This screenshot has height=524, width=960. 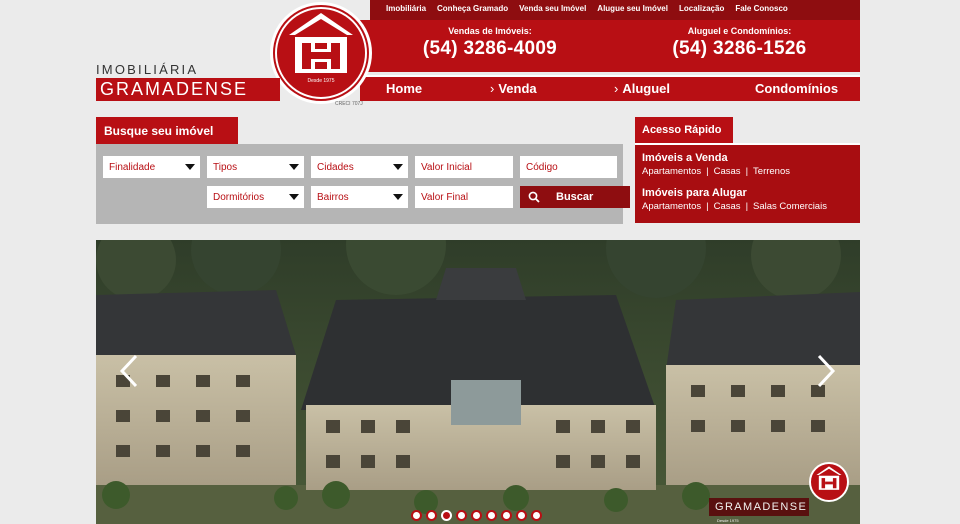 I want to click on nav-venda: › Venda, so click(x=513, y=88).